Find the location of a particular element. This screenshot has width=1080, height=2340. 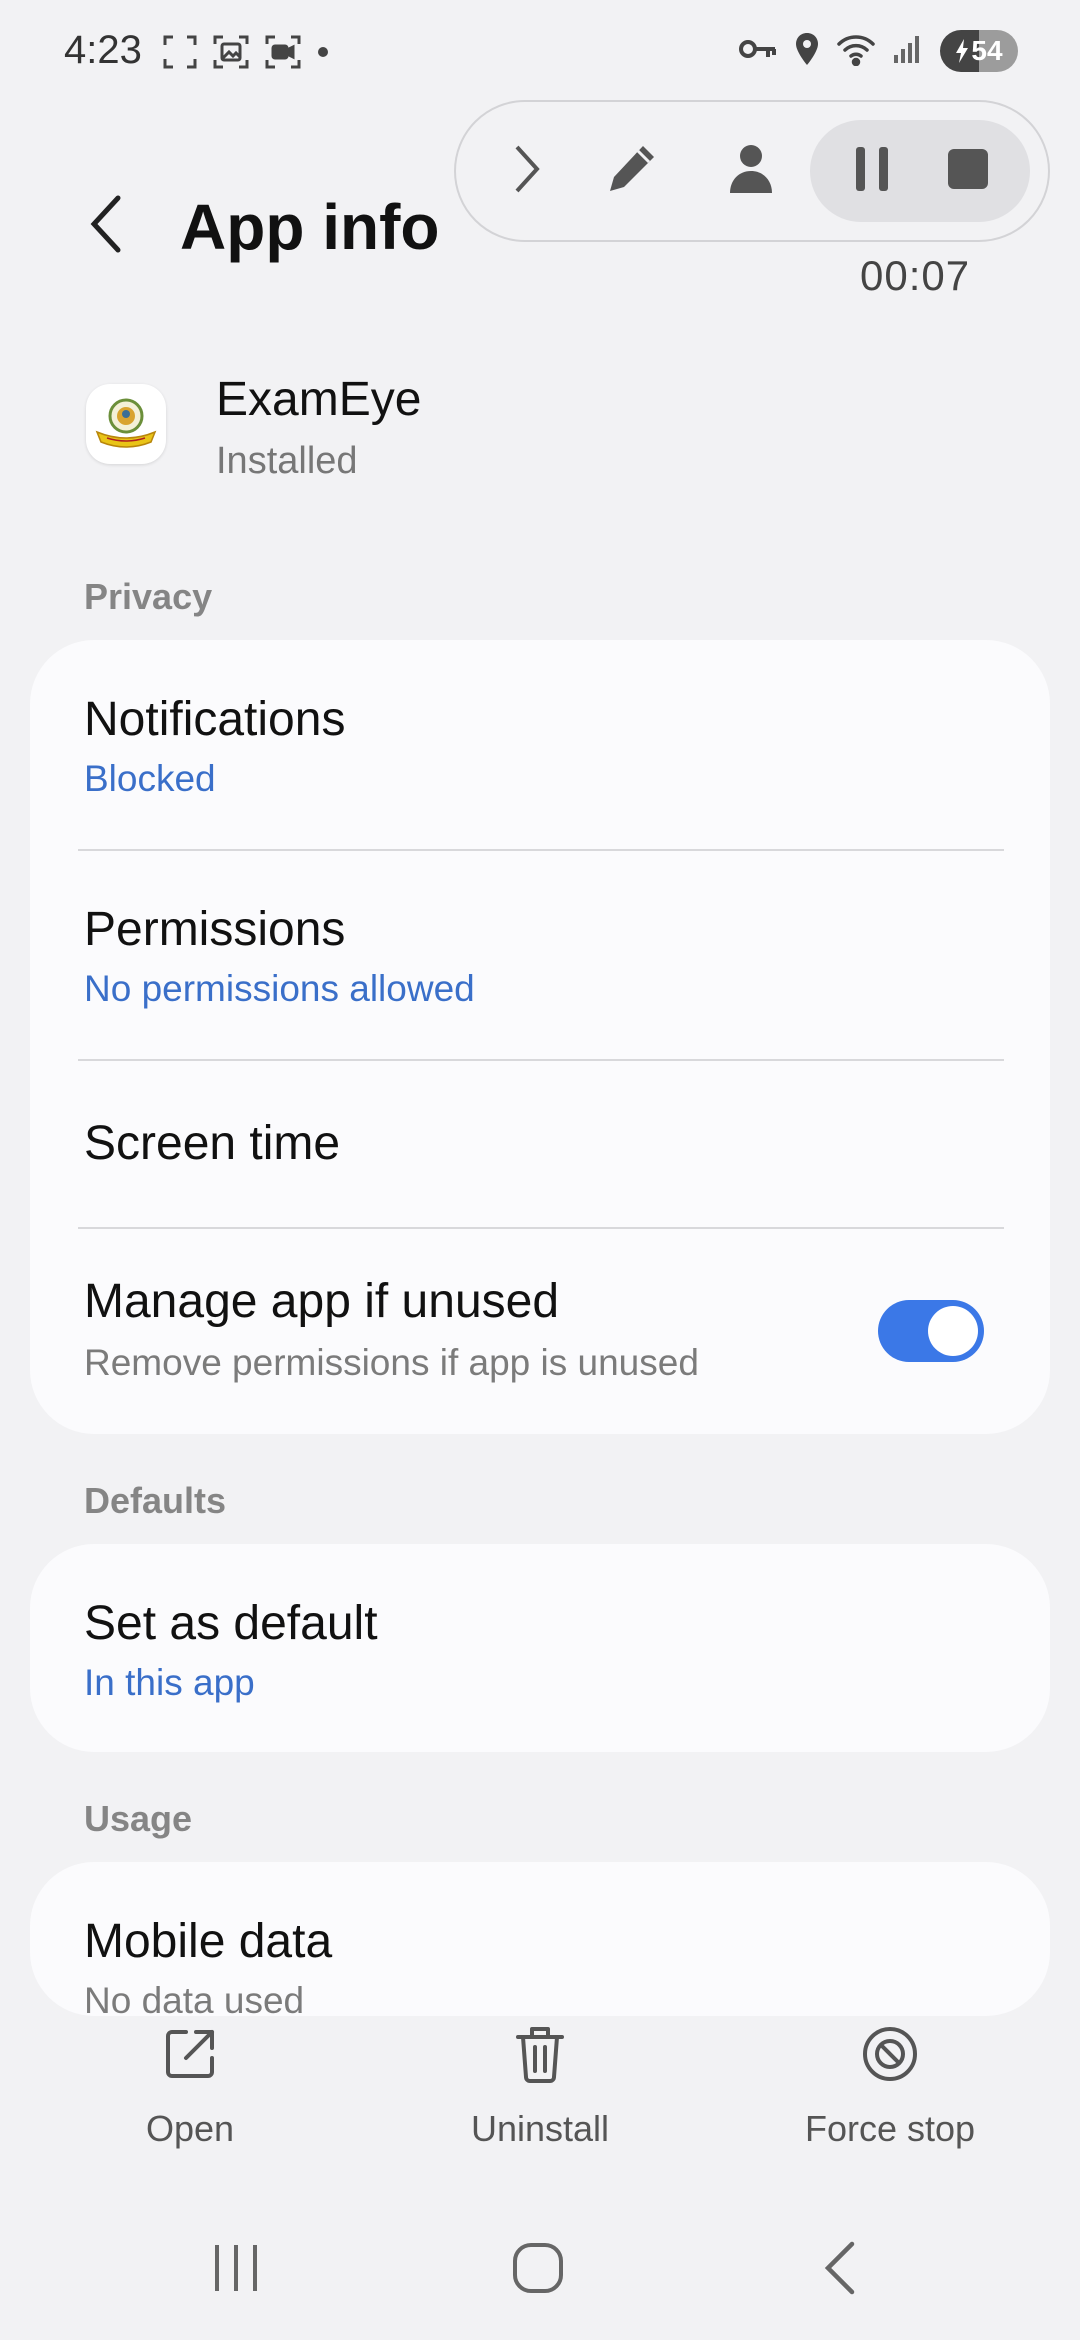

section-label-defaults: Defaults is located at coordinates (155, 1500).